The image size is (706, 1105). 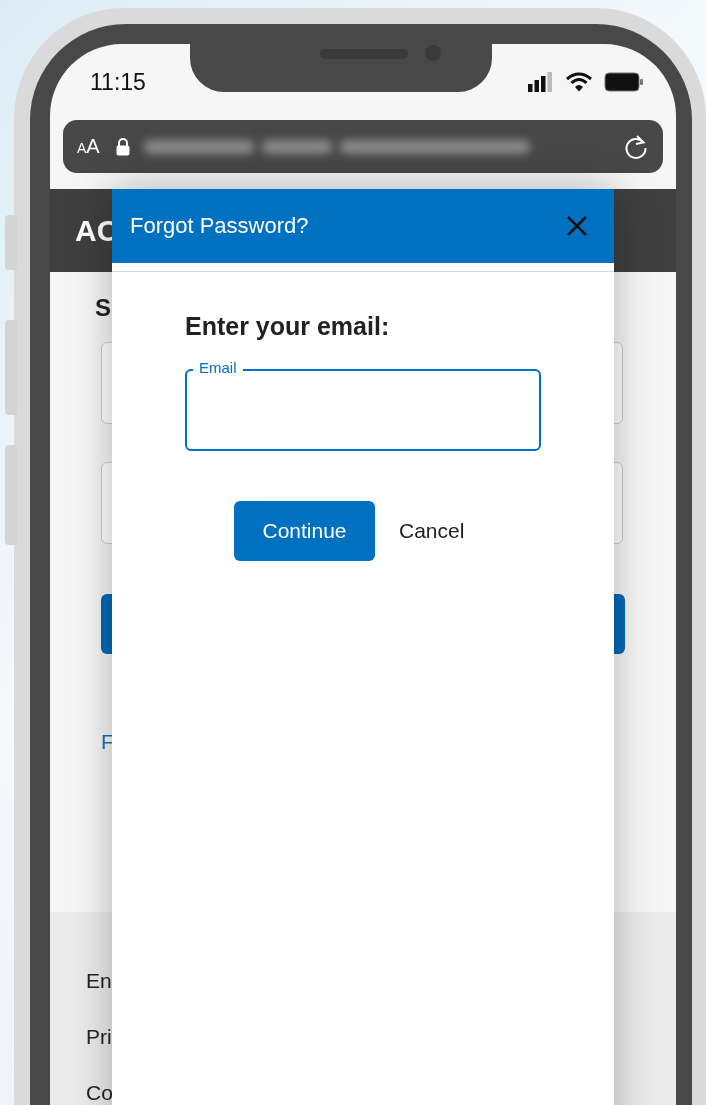 I want to click on continue-button: Continue, so click(x=304, y=531).